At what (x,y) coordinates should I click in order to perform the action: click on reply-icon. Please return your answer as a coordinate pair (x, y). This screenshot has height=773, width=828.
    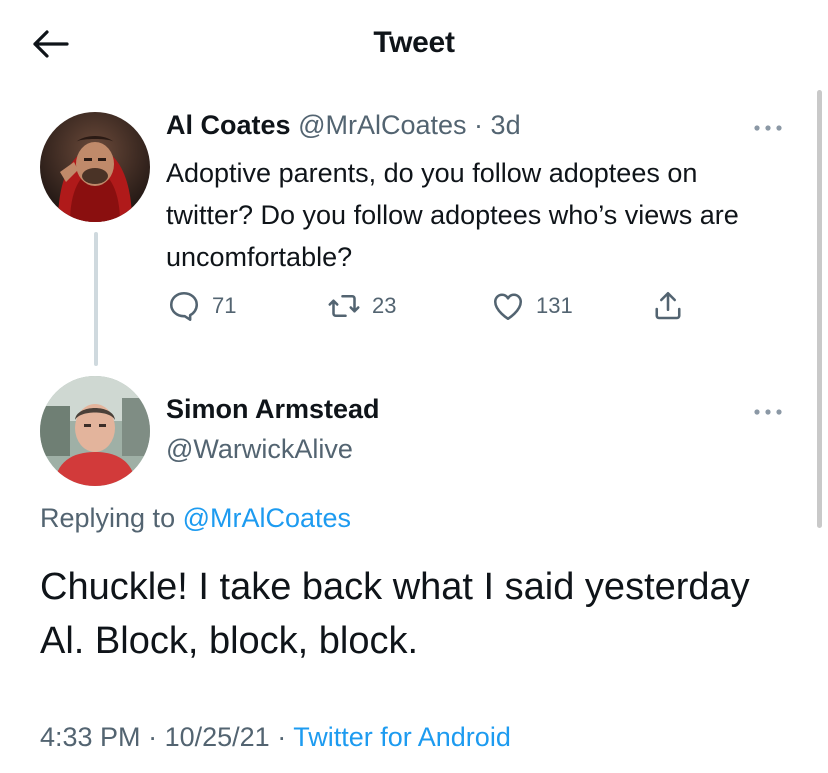
    Looking at the image, I should click on (184, 306).